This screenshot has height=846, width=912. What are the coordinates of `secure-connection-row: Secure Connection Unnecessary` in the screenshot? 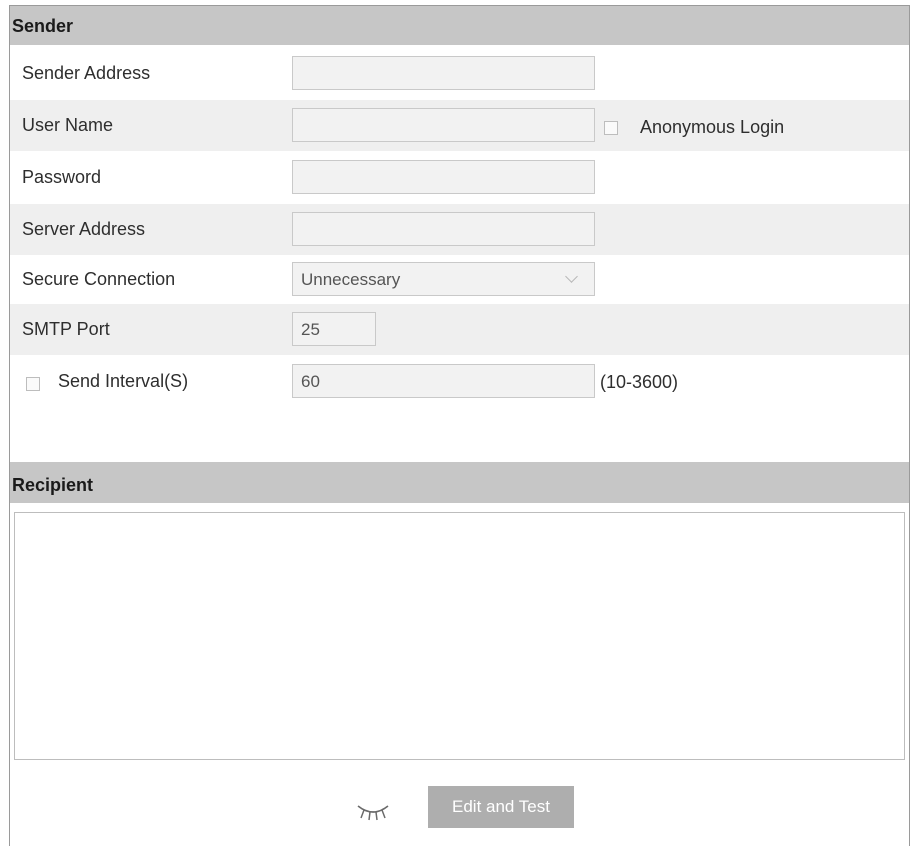 It's located at (459, 279).